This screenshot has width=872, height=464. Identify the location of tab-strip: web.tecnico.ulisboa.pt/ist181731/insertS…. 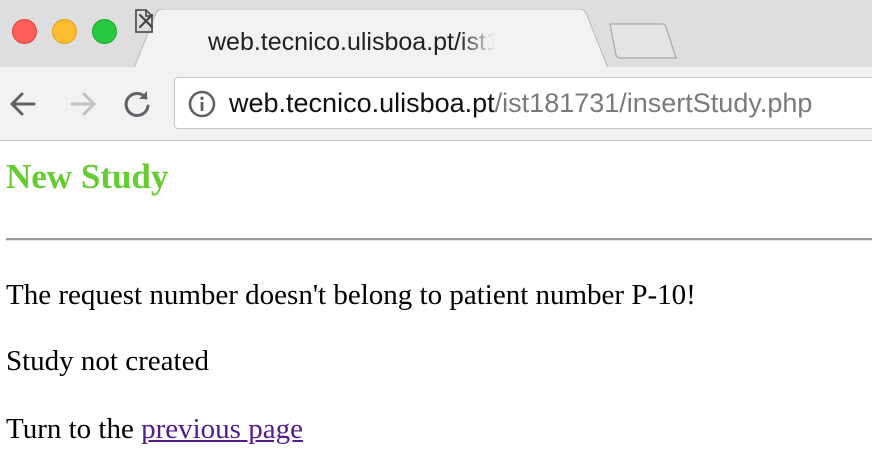
(436, 34).